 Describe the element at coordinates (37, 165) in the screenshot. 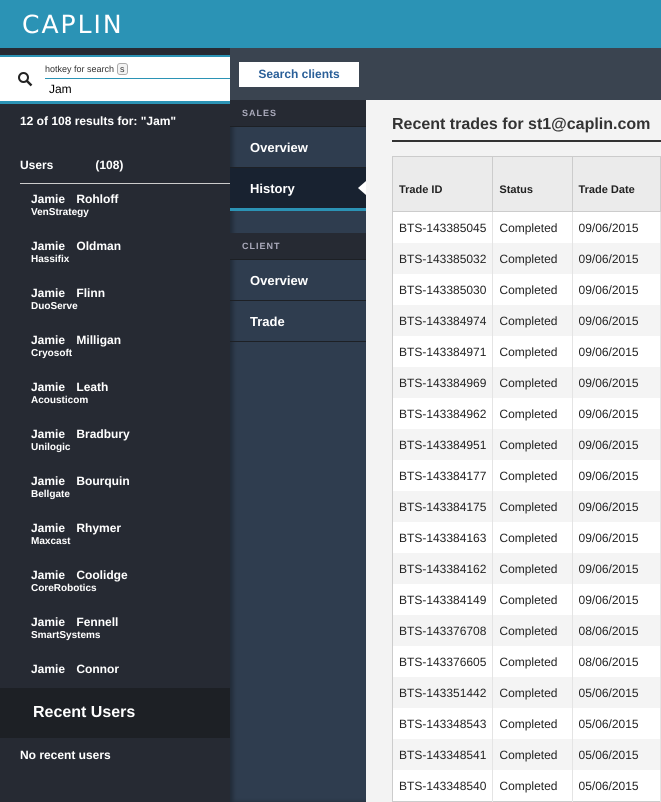

I see `users-heading: Users` at that location.